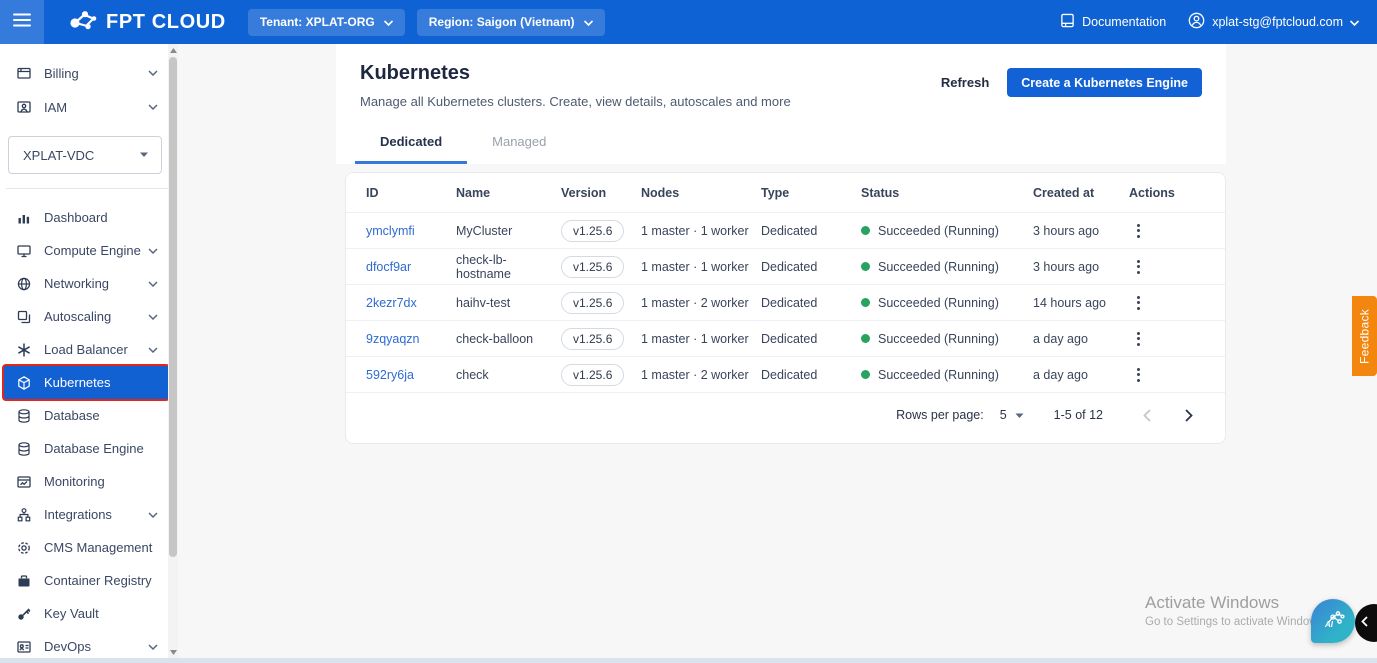 This screenshot has width=1377, height=663. I want to click on cluster-nodes-cell: 1 master · 2 worker, so click(695, 374).